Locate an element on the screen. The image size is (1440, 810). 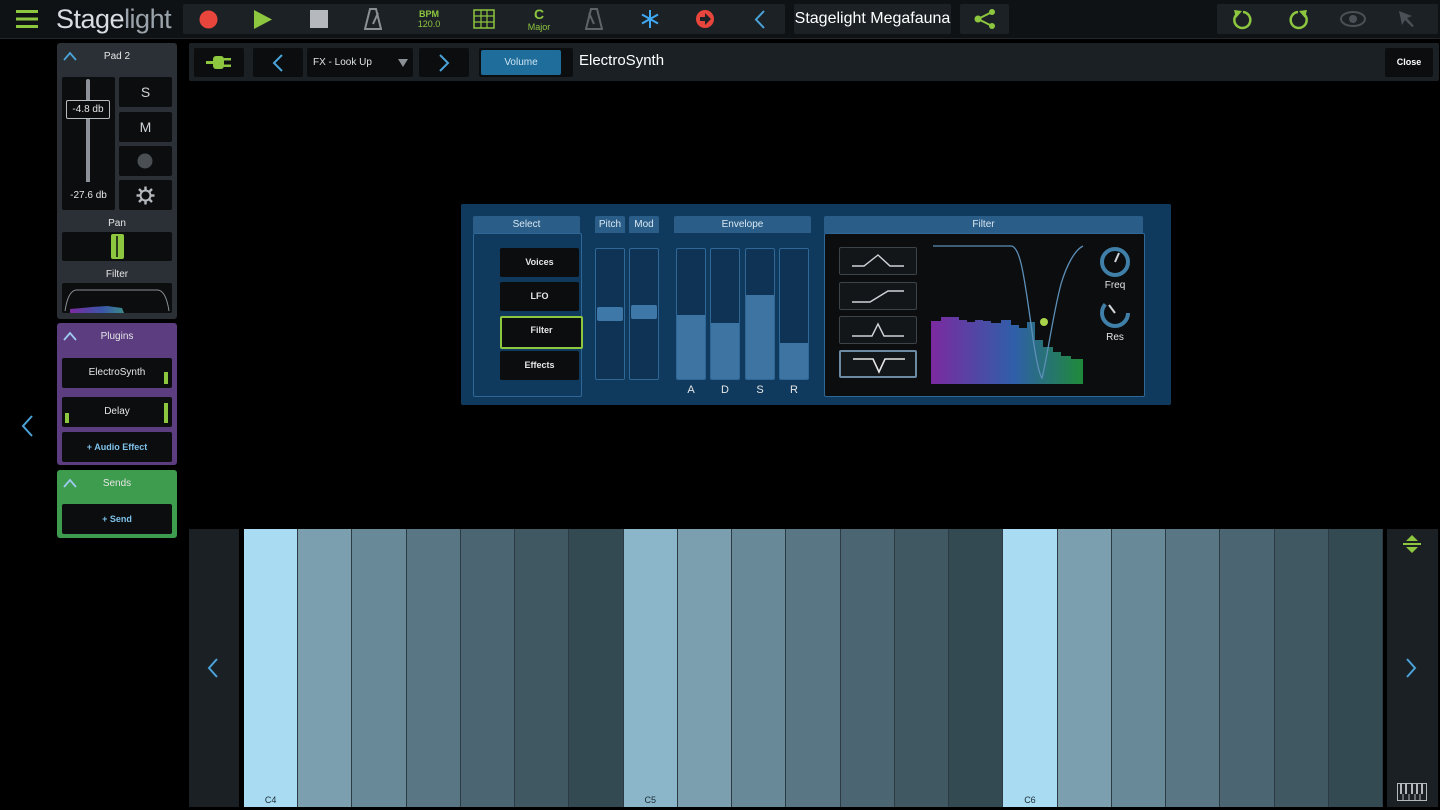
plugin-slot-delay: Delay is located at coordinates (117, 412).